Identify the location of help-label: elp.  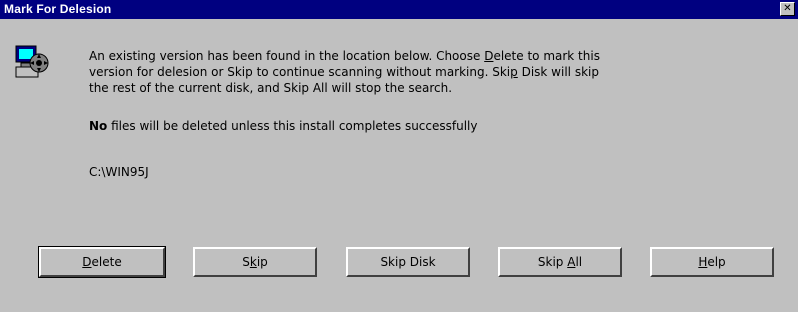
(716, 262).